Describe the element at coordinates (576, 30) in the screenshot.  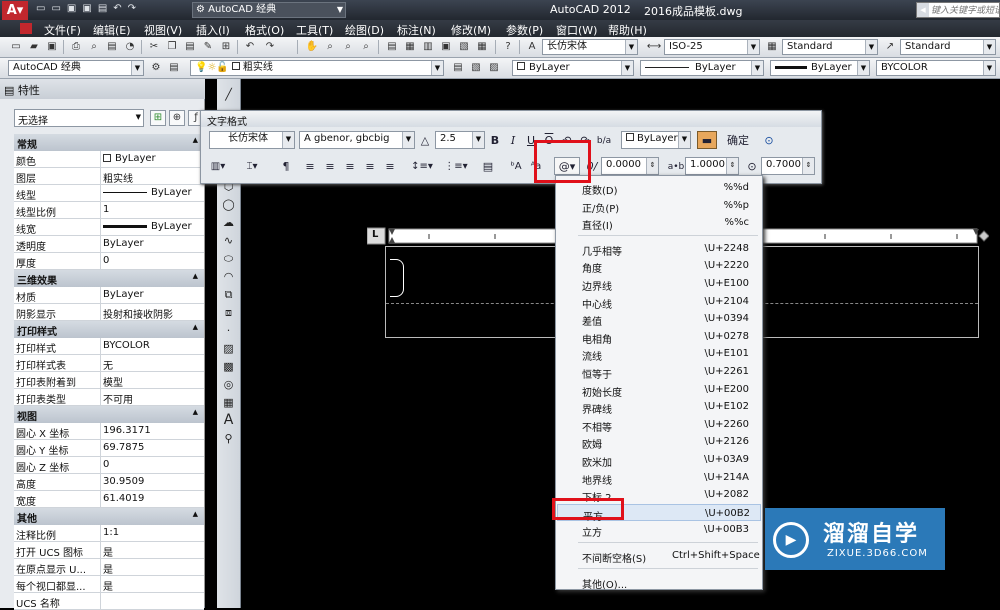
I see `menu-item-window: 窗口(W)` at that location.